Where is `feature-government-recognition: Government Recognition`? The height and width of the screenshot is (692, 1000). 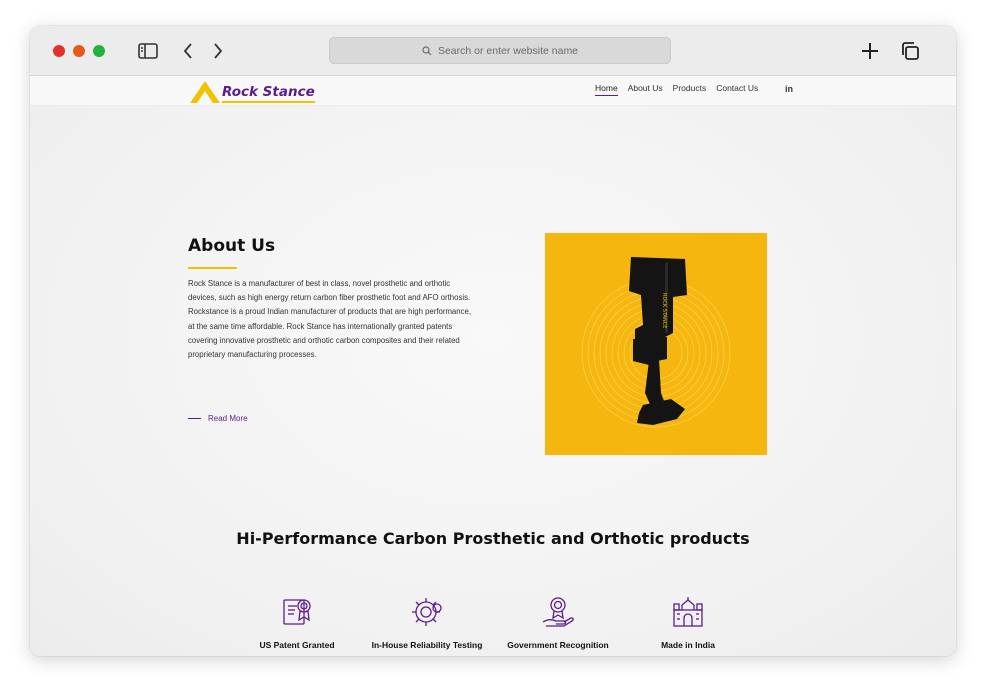
feature-government-recognition: Government Recognition is located at coordinates (558, 622).